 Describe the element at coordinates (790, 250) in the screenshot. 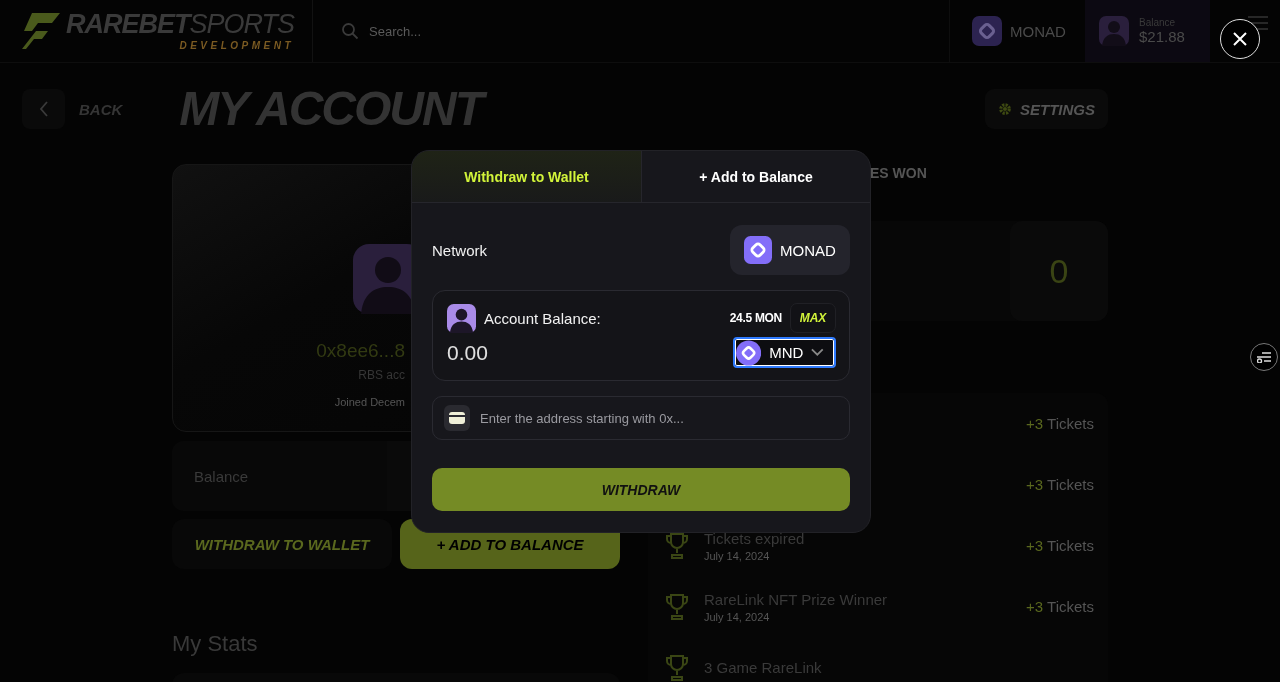

I see `network-selector: MONAD` at that location.